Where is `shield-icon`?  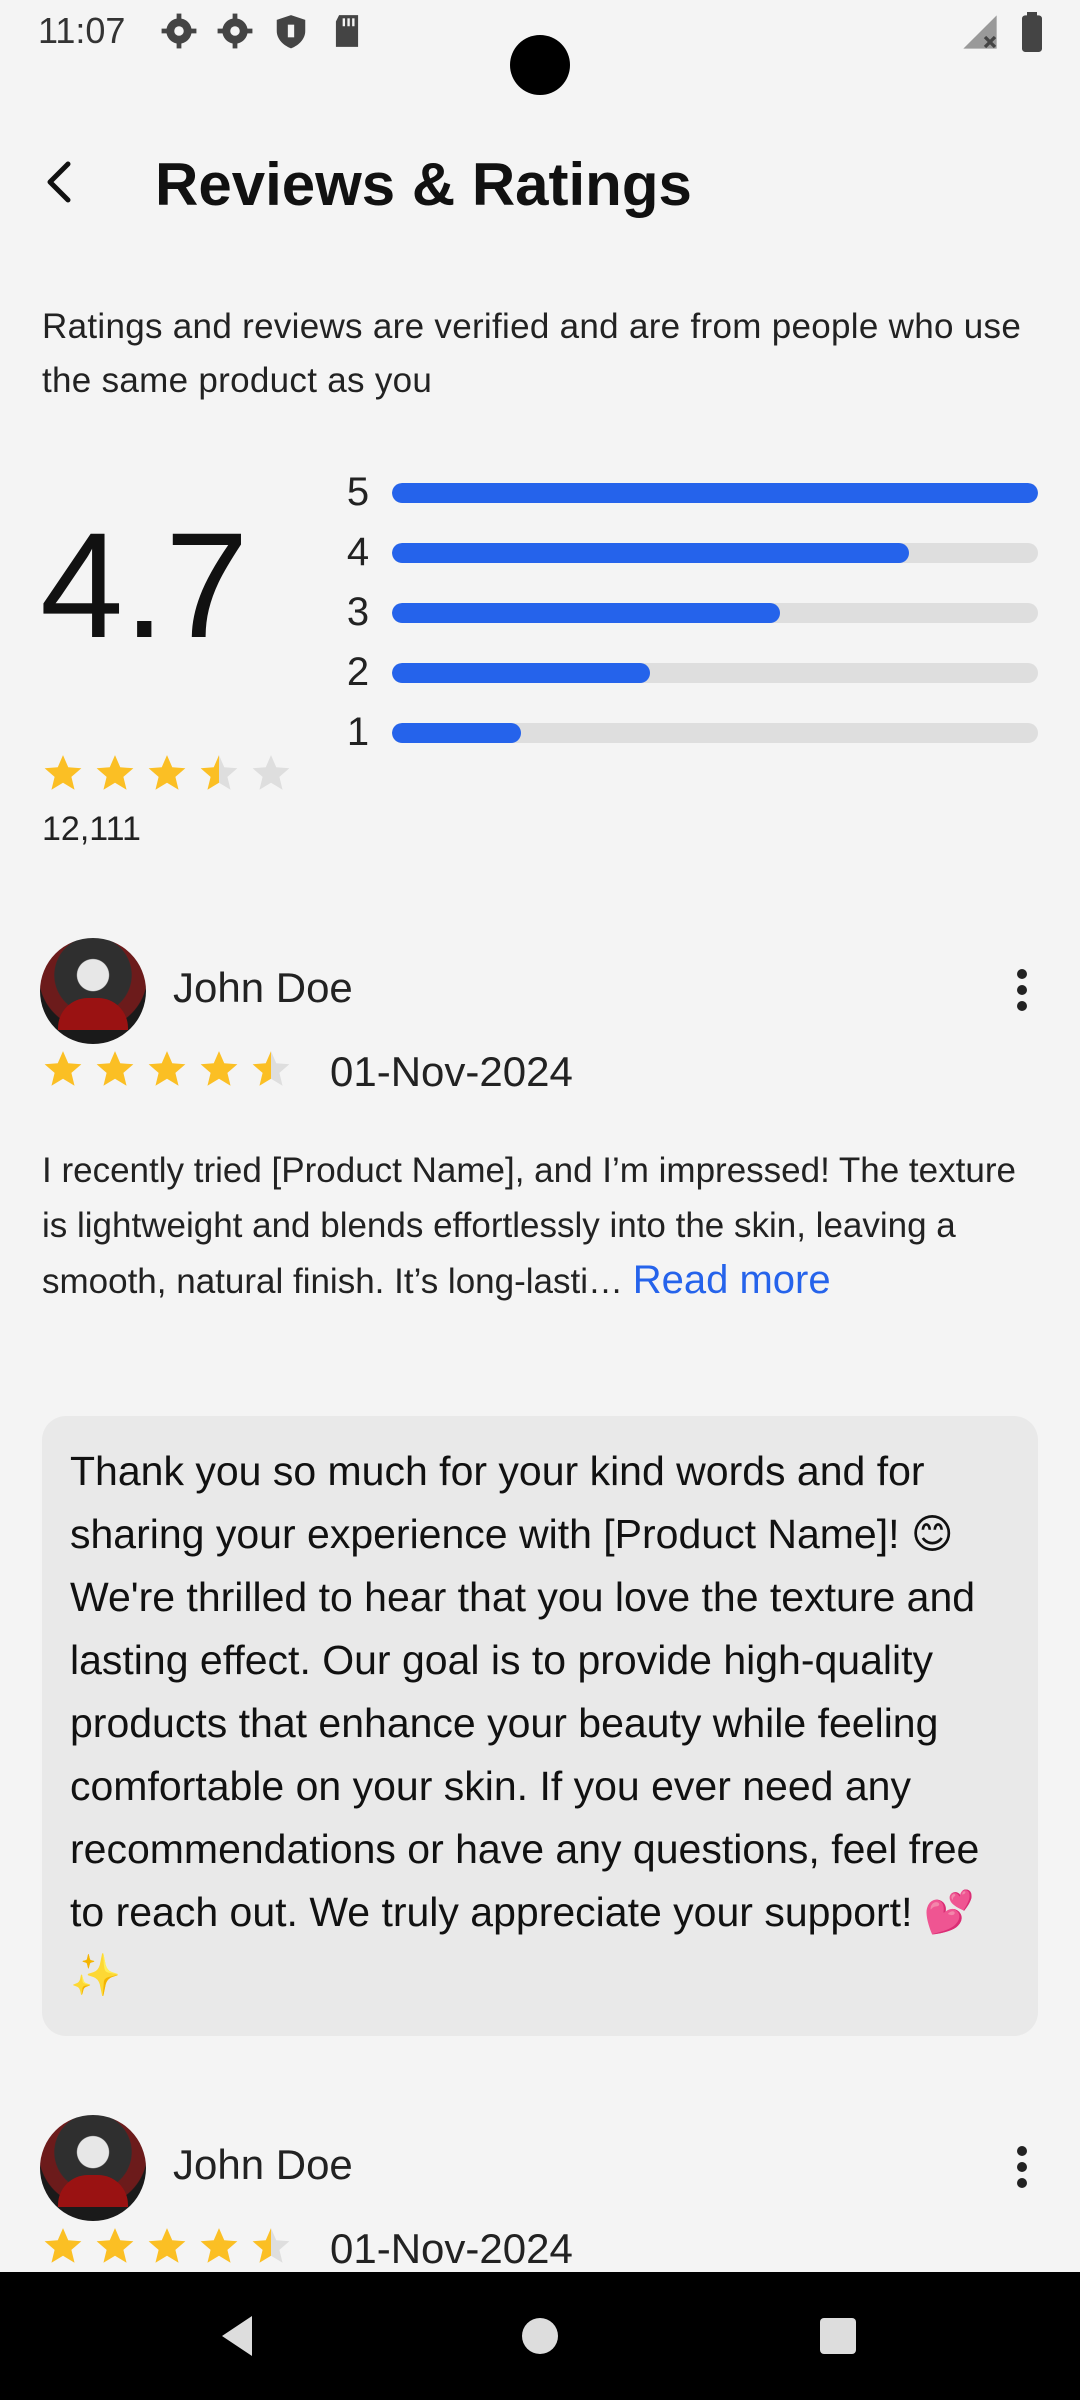
shield-icon is located at coordinates (291, 31).